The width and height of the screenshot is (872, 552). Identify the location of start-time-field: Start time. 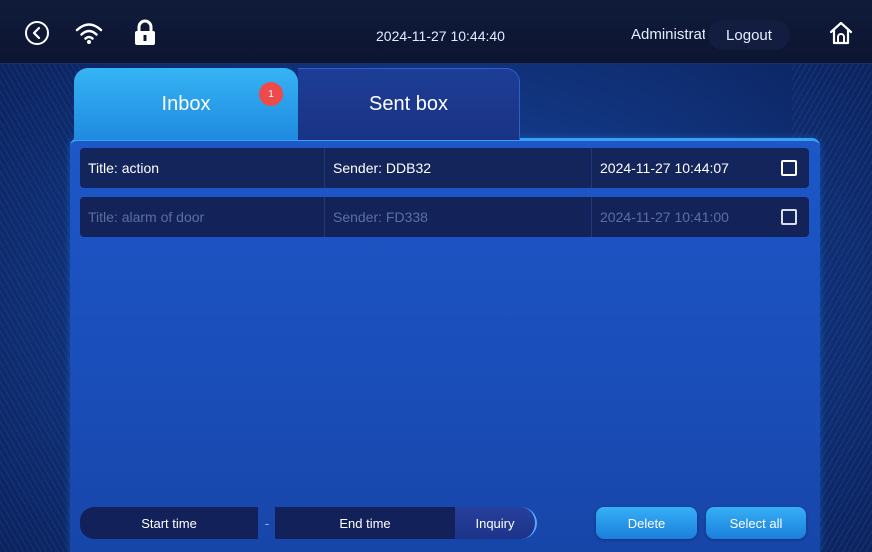
(169, 523).